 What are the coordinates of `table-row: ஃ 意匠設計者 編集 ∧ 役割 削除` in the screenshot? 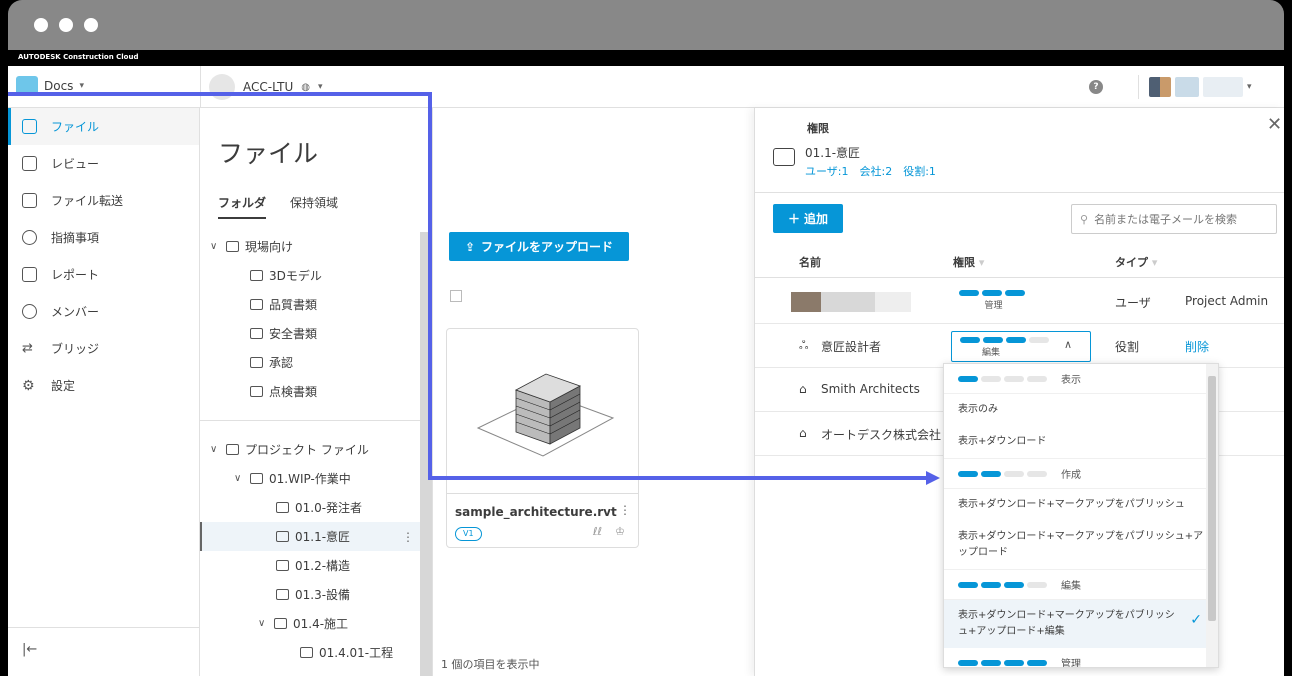 It's located at (1019, 346).